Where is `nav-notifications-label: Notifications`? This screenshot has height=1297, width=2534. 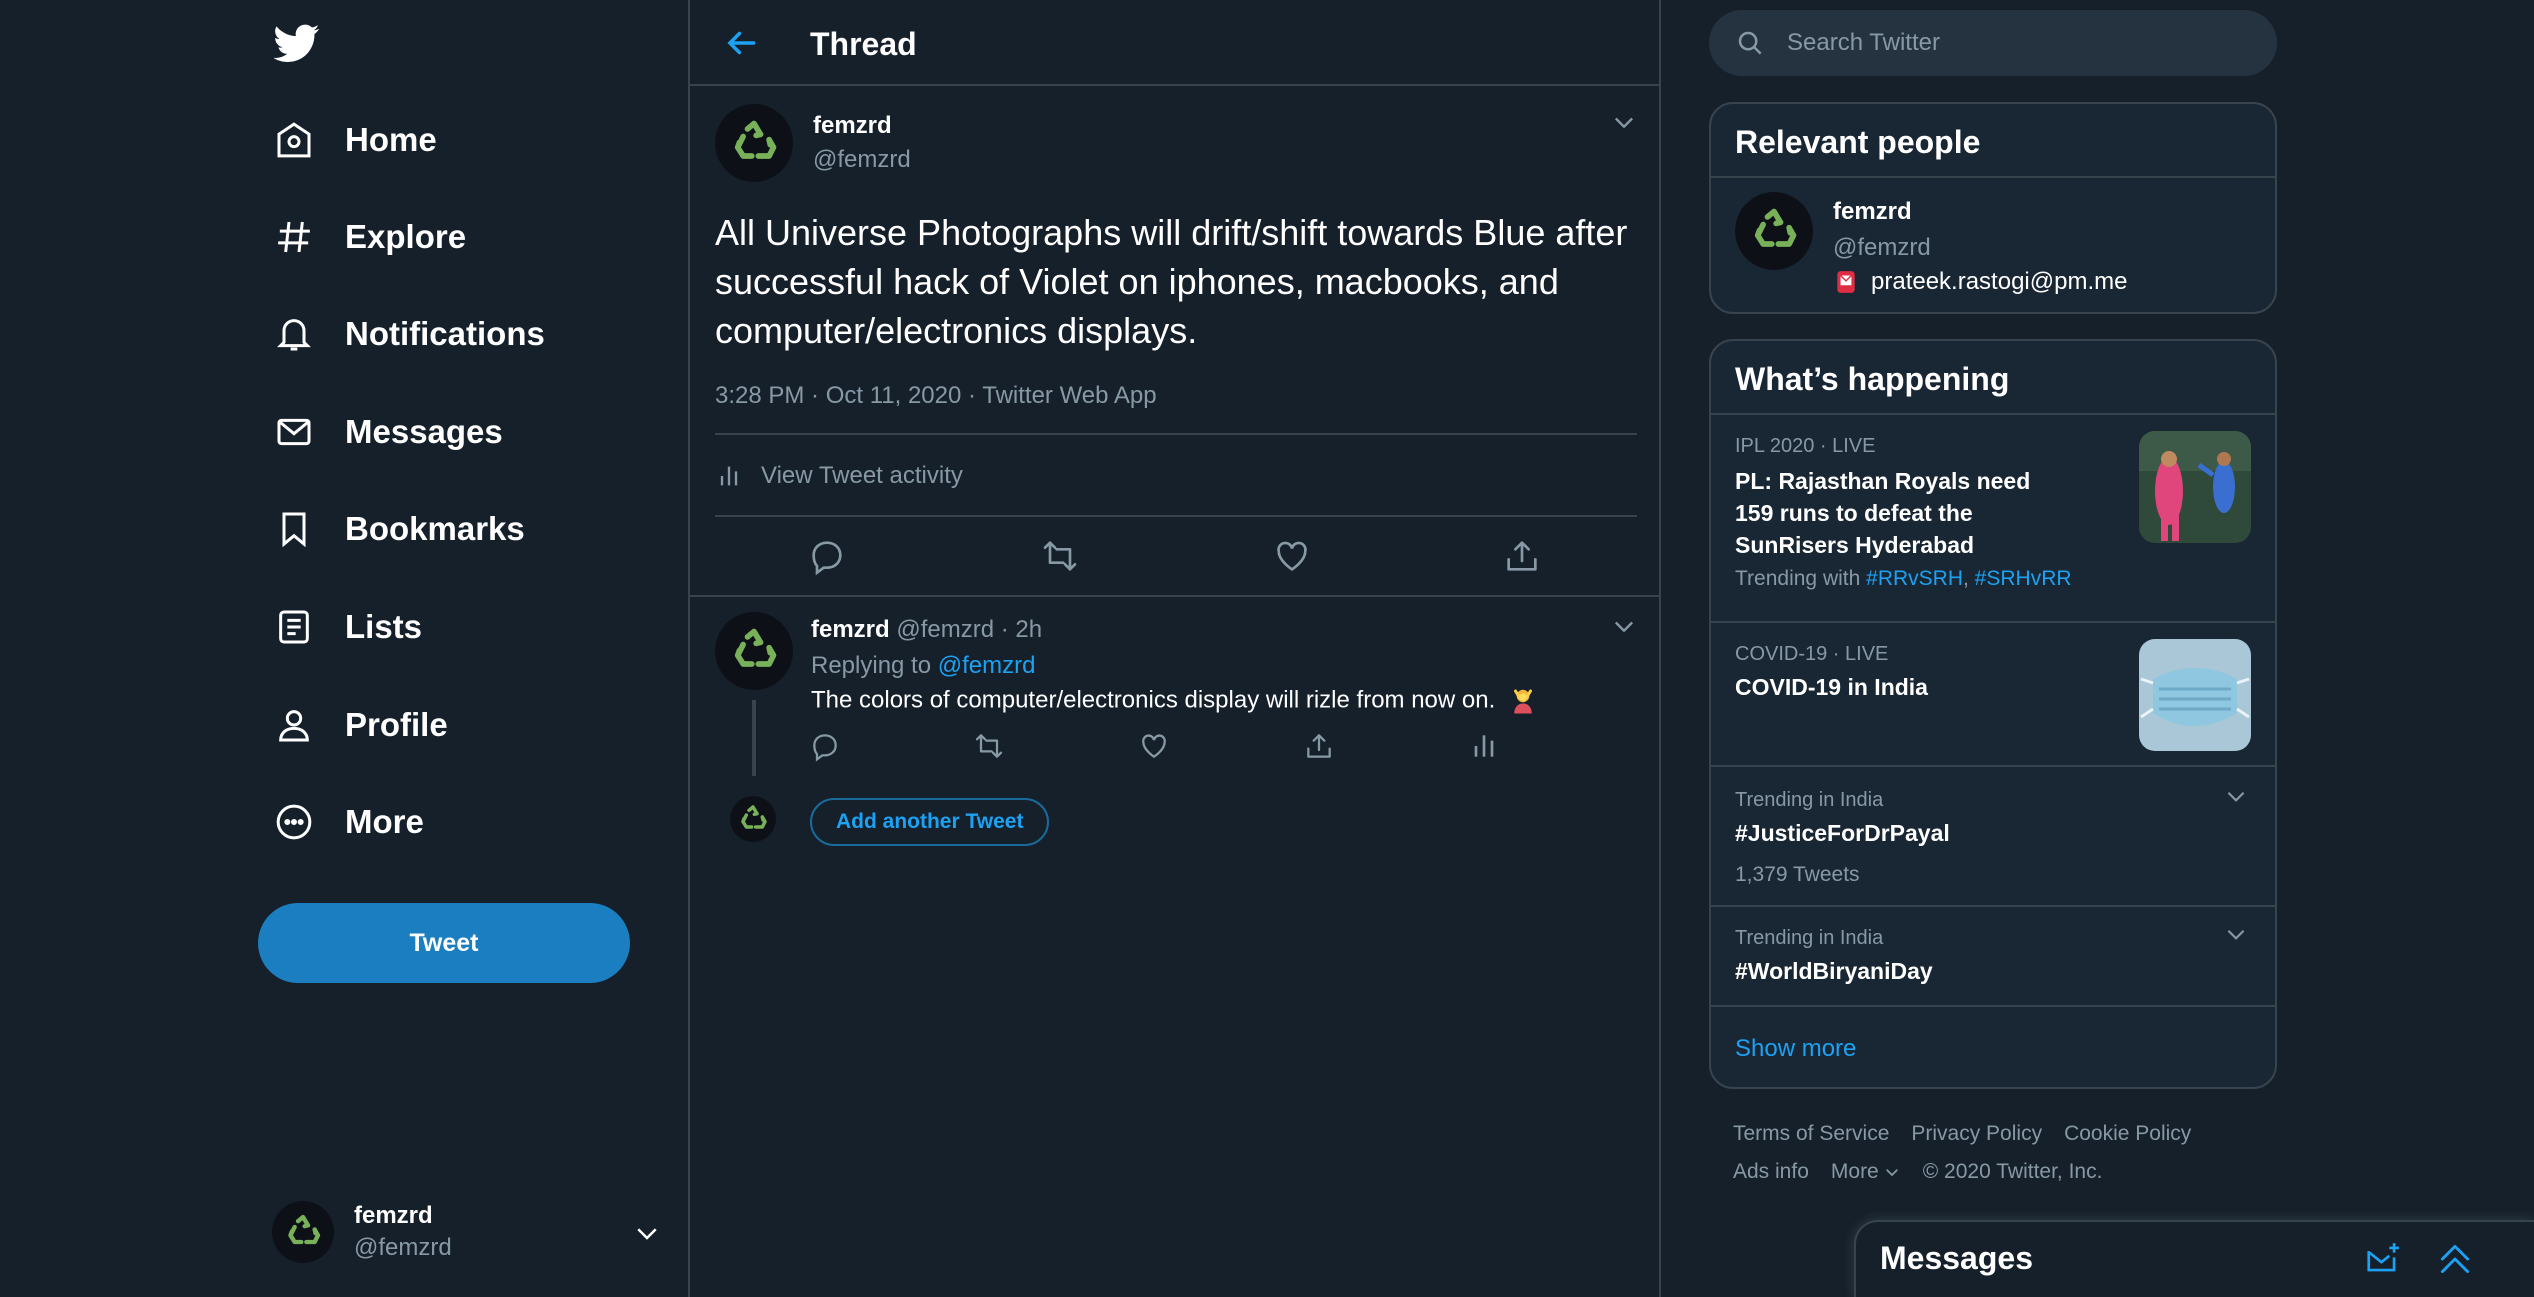
nav-notifications-label: Notifications is located at coordinates (445, 333).